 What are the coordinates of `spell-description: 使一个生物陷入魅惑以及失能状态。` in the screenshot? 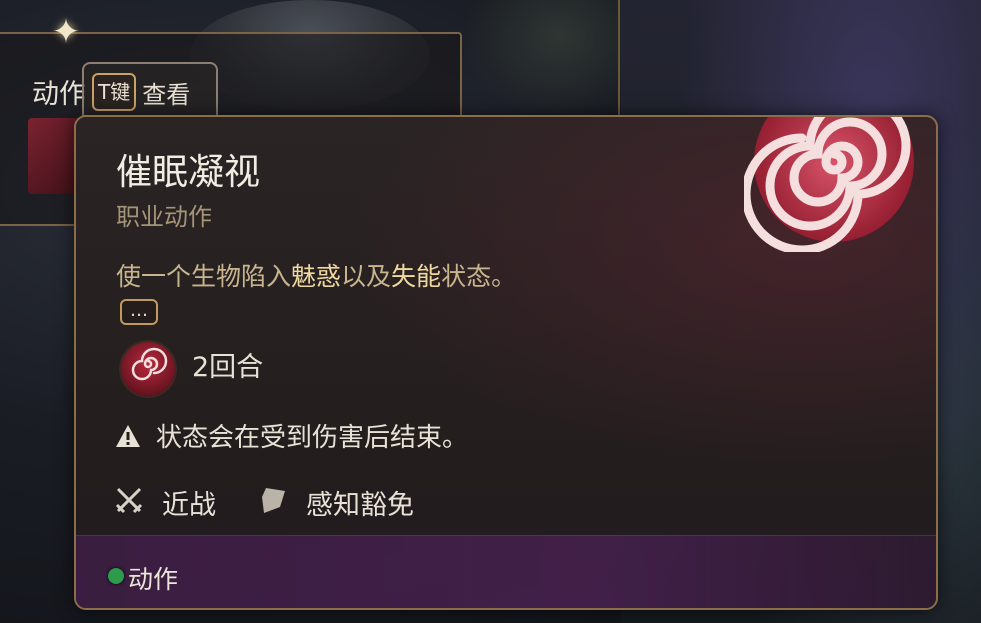 It's located at (316, 275).